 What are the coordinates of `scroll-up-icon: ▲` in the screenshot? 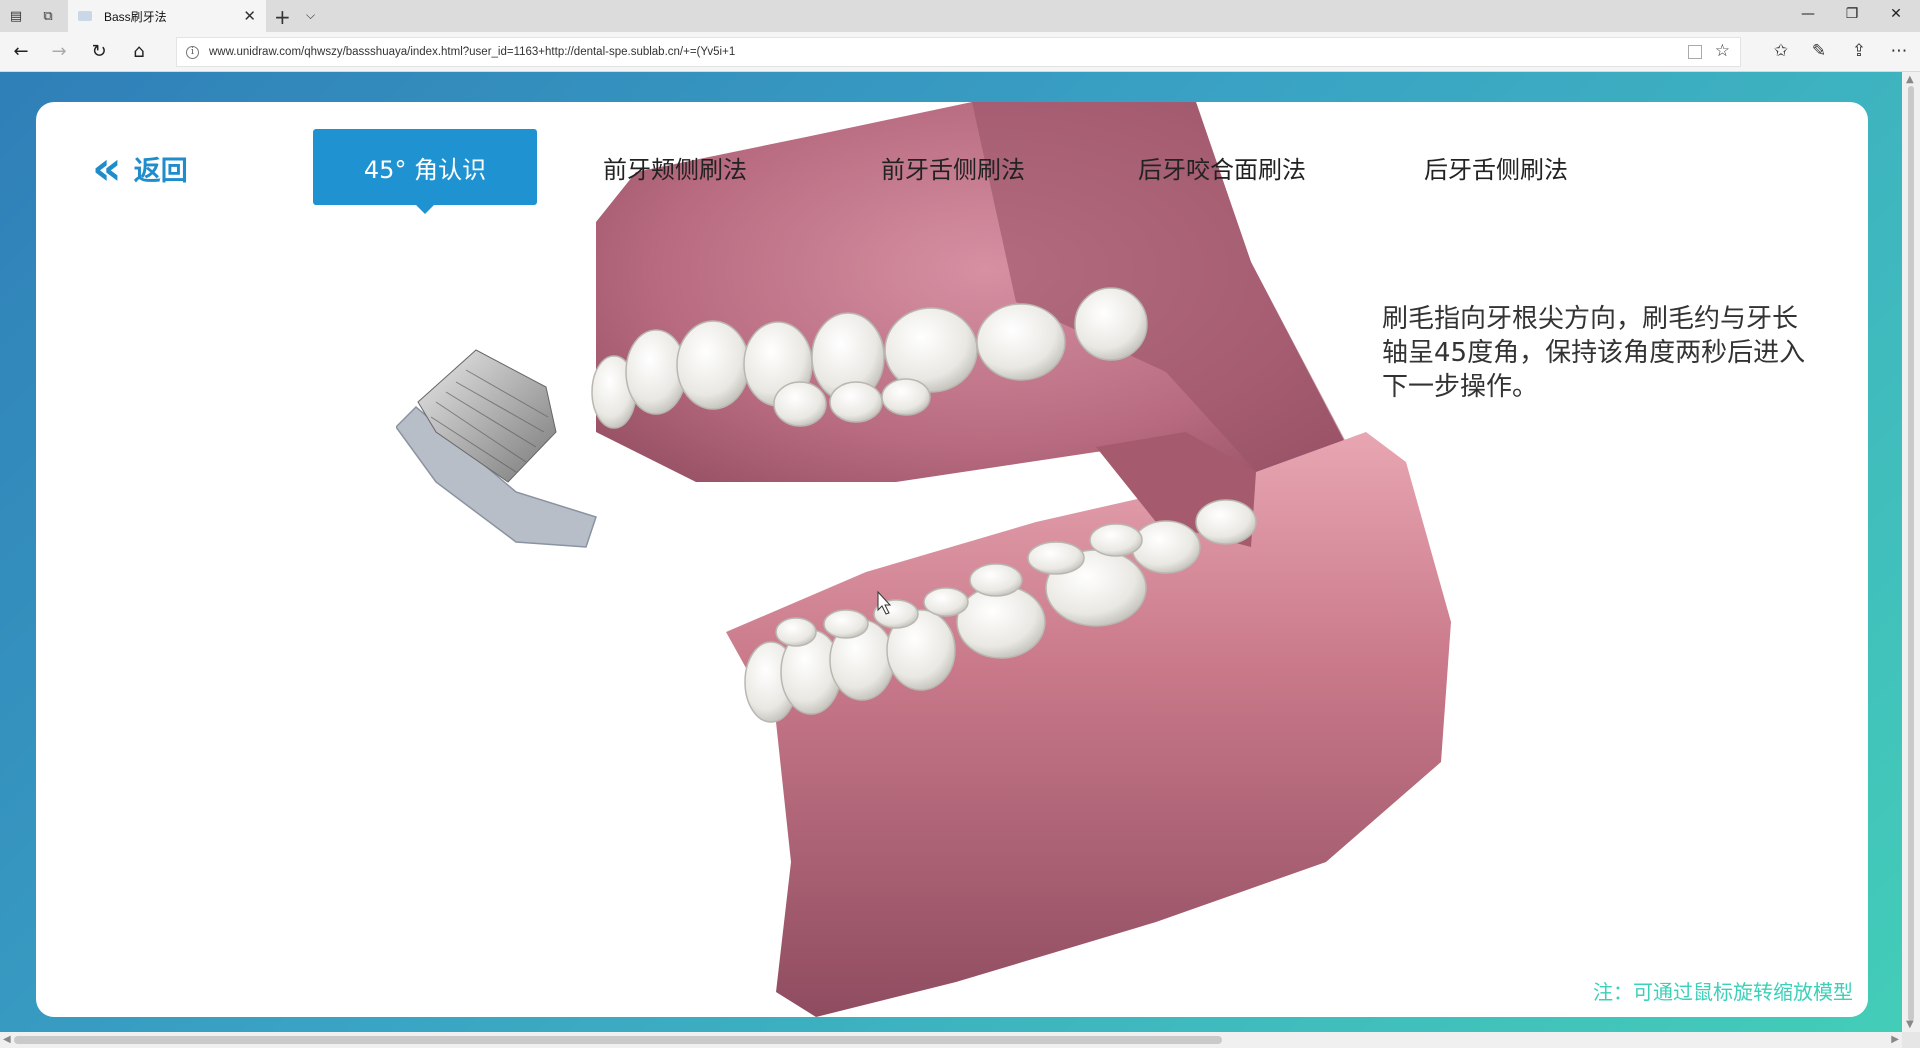 It's located at (1910, 79).